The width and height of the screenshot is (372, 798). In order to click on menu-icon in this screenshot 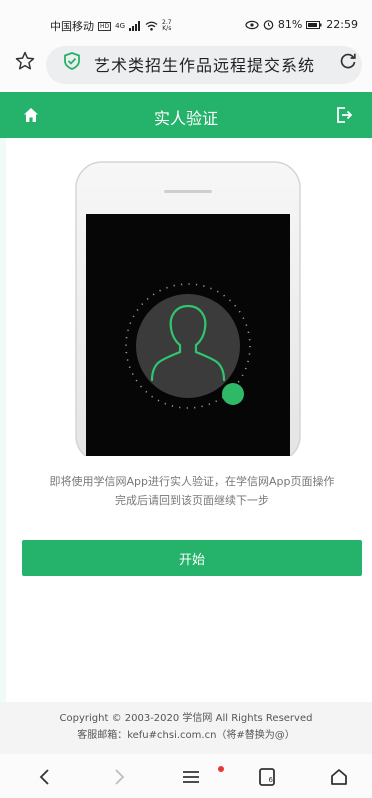, I will do `click(191, 777)`.